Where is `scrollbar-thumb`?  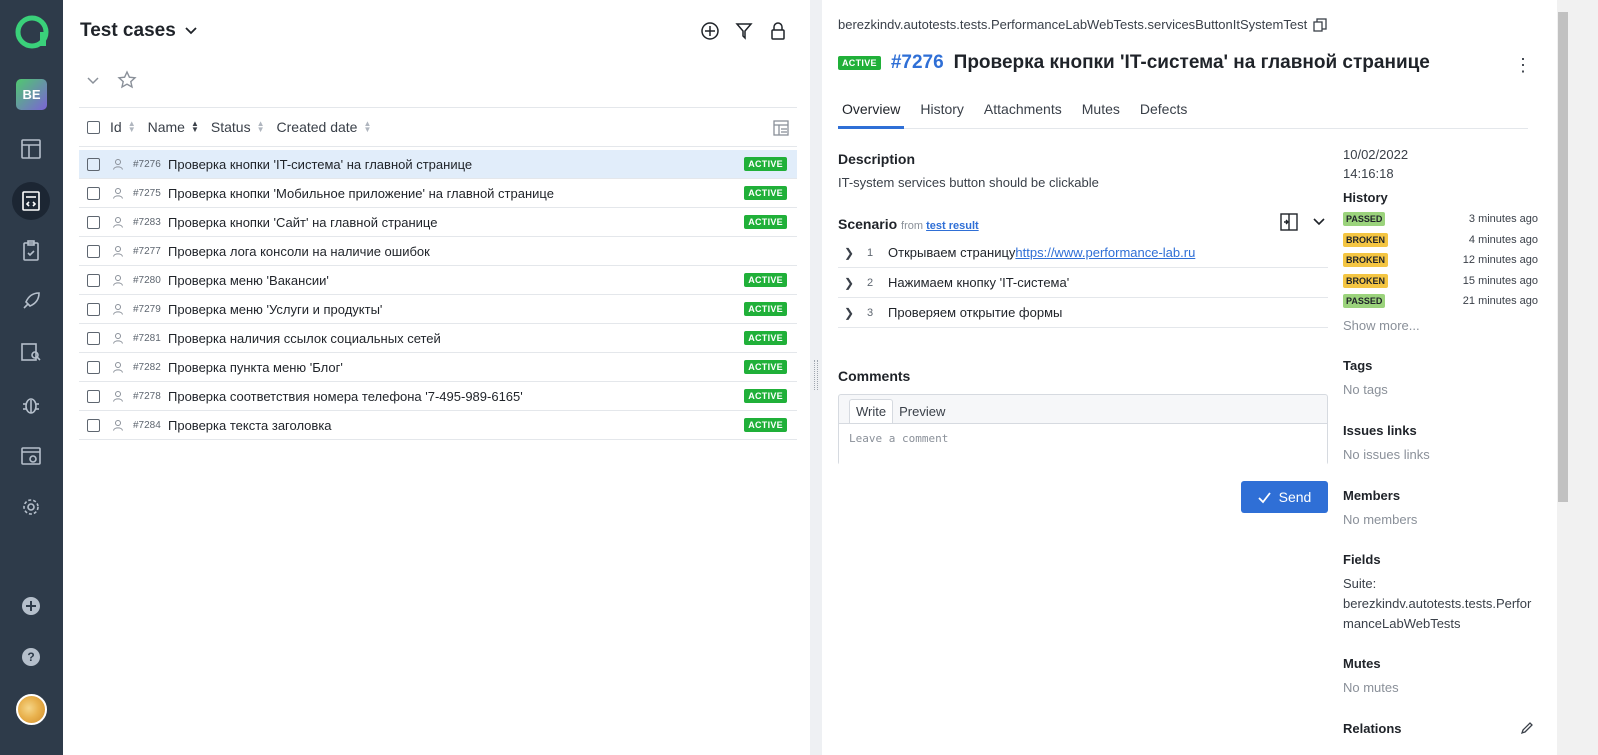
scrollbar-thumb is located at coordinates (1563, 257).